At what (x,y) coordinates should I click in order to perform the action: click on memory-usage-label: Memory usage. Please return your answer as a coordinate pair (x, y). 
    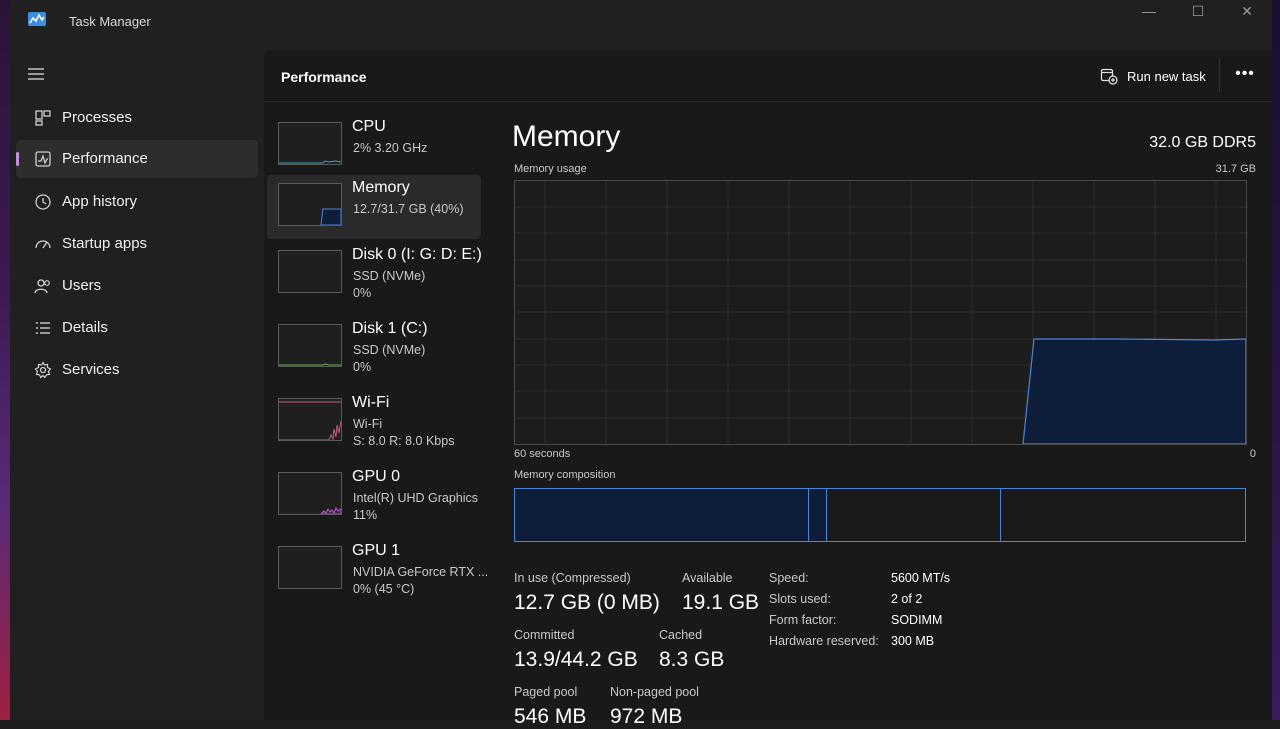
    Looking at the image, I should click on (550, 169).